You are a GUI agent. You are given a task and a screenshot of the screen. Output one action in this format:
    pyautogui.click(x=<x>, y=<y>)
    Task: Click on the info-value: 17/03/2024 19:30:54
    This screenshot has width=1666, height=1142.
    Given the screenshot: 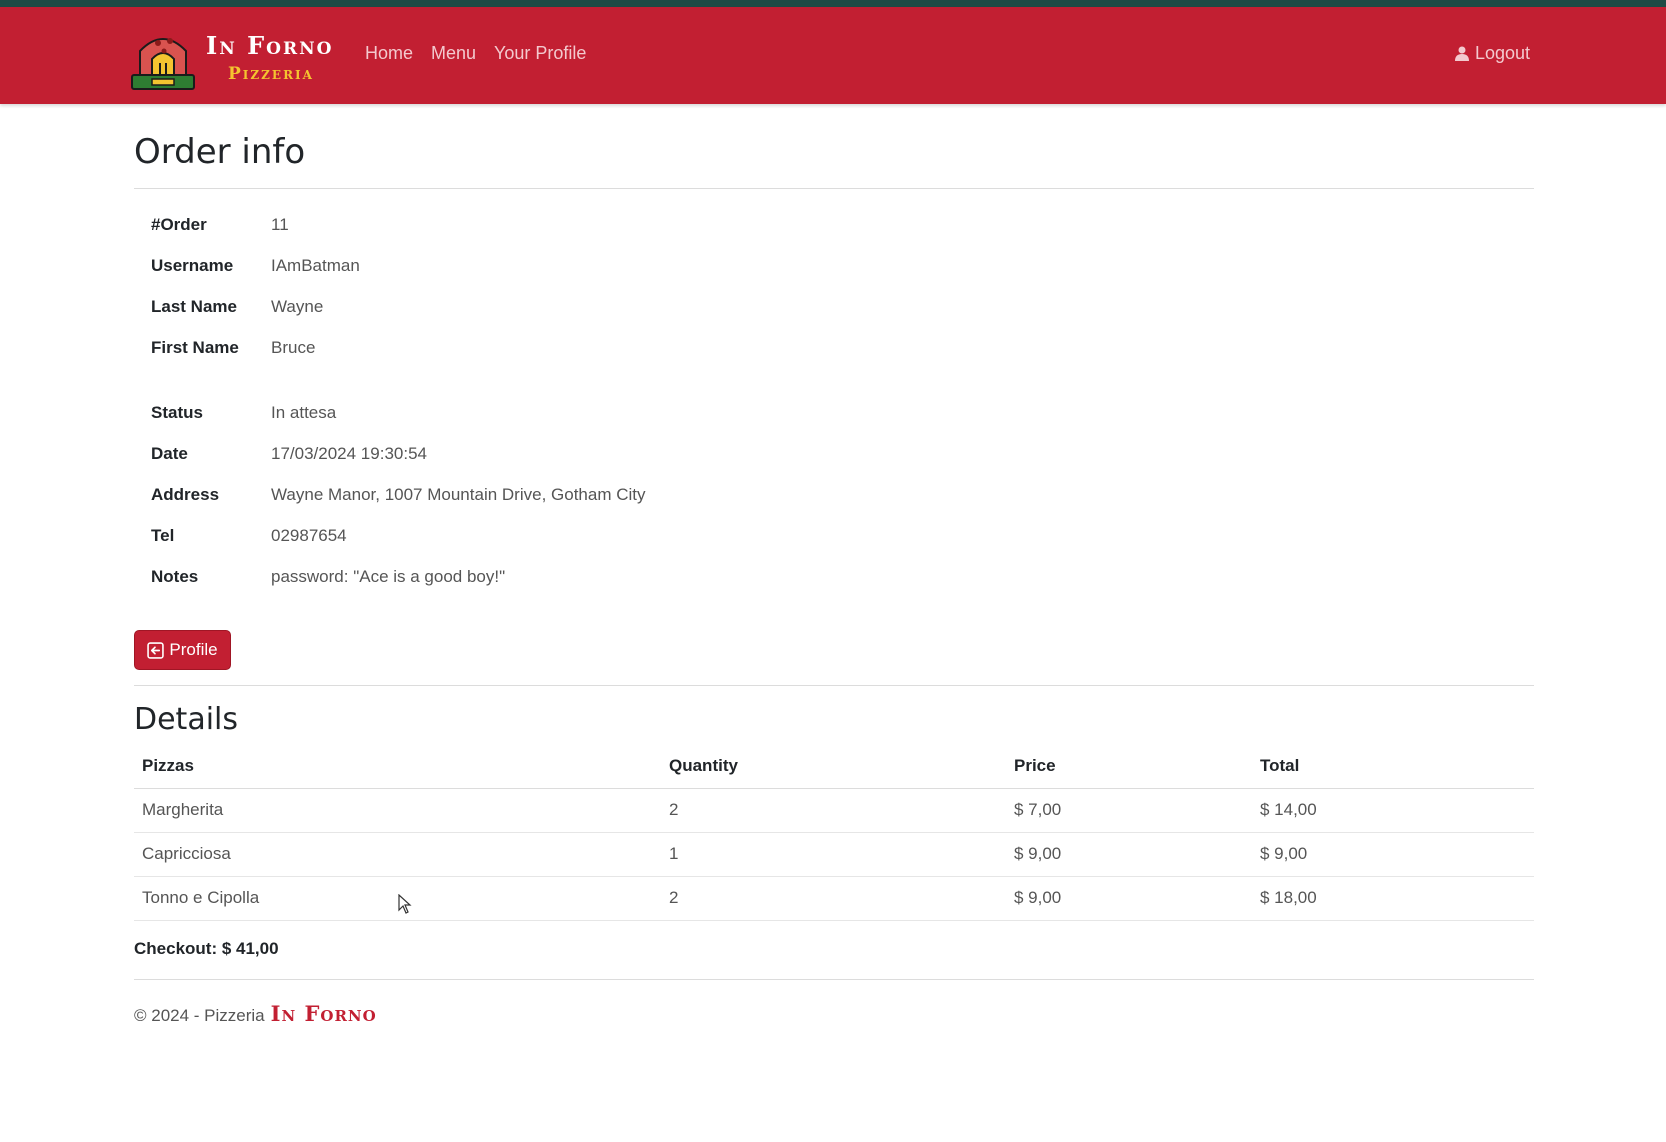 What is the action you would take?
    pyautogui.click(x=349, y=453)
    